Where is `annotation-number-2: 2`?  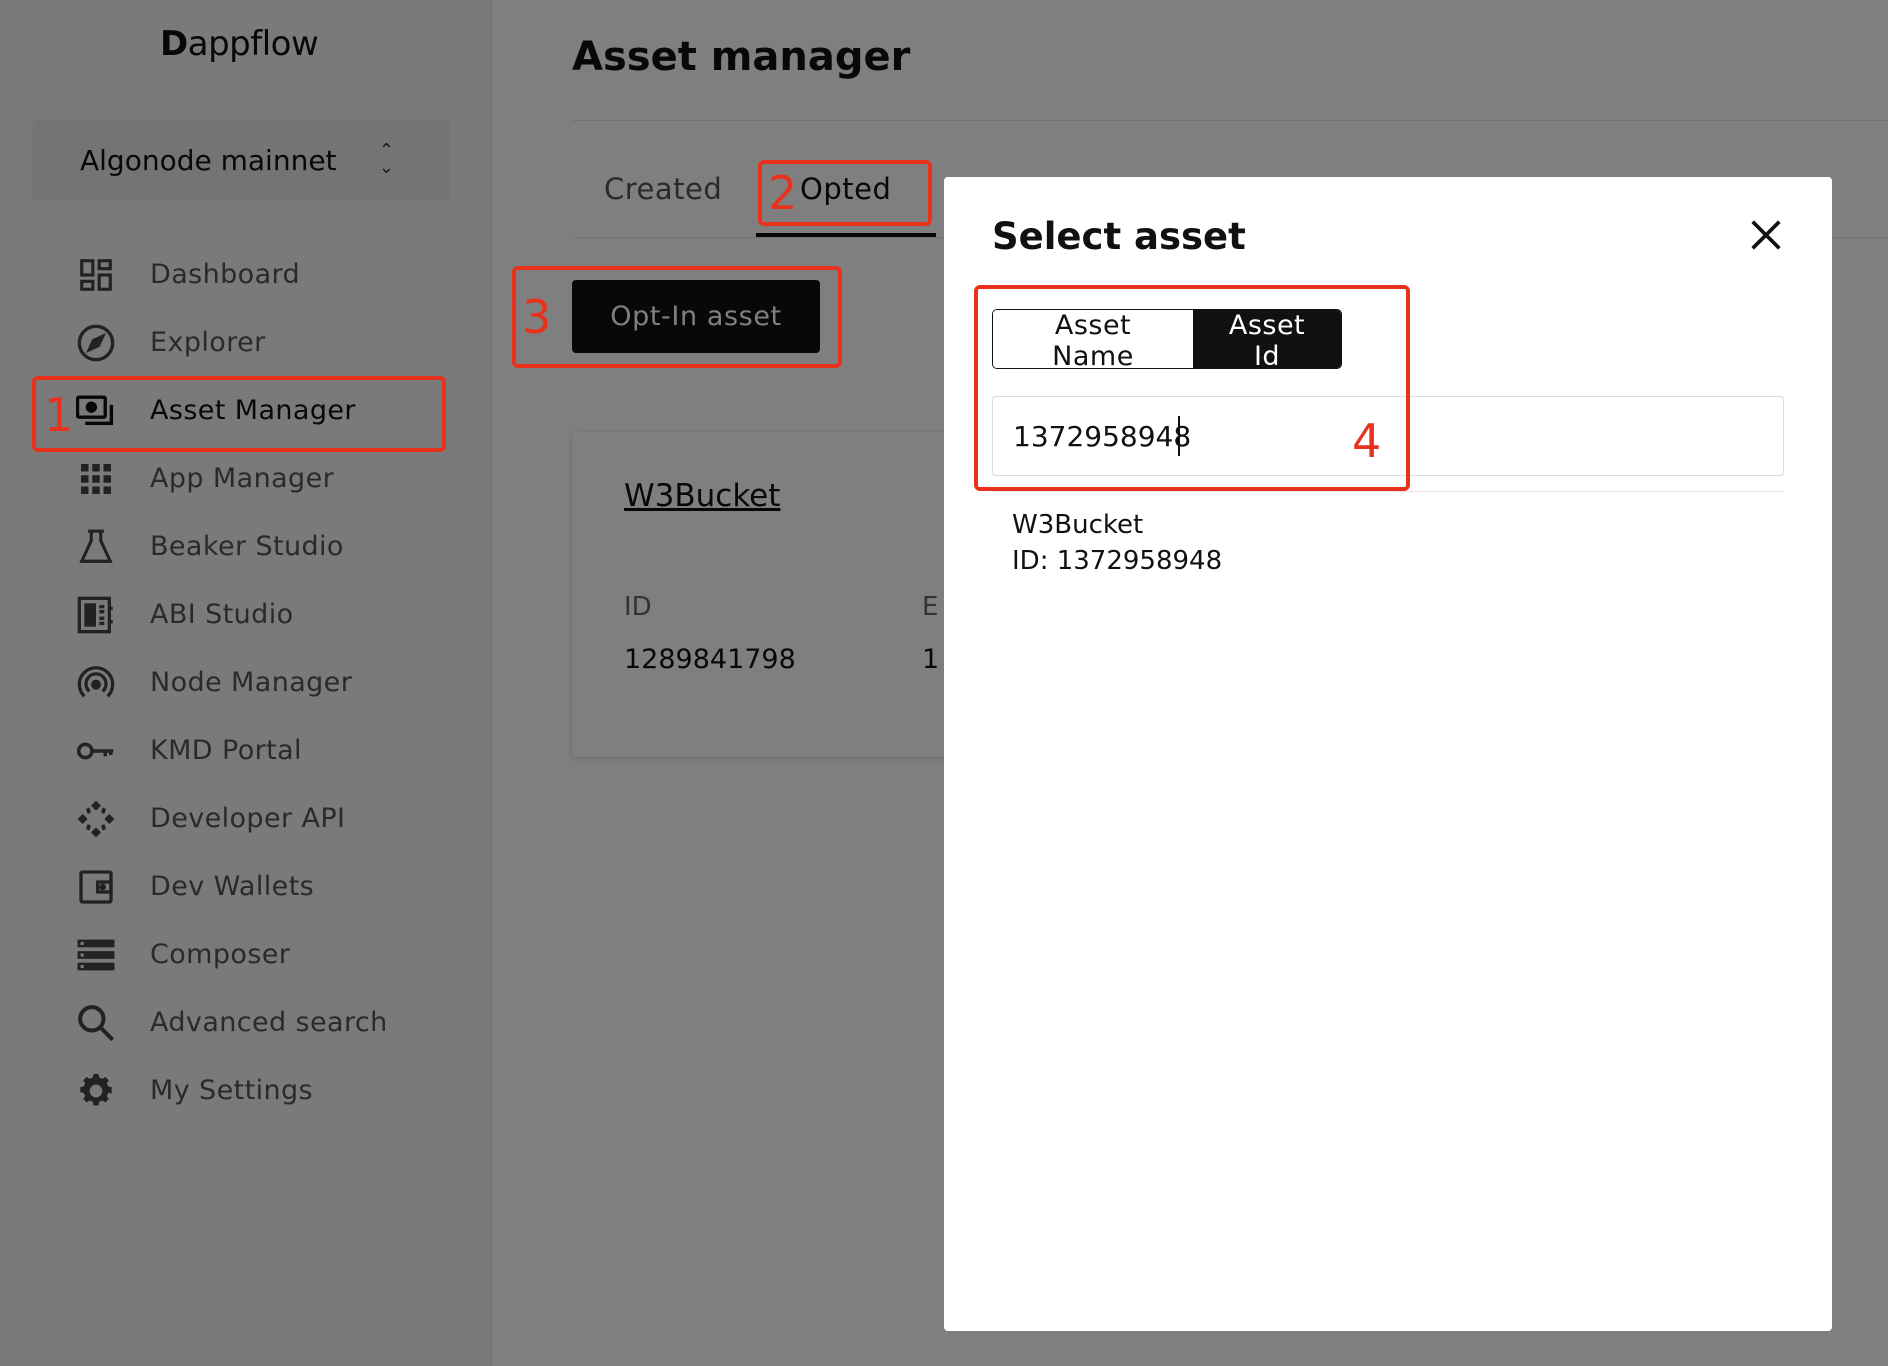
annotation-number-2: 2 is located at coordinates (783, 193).